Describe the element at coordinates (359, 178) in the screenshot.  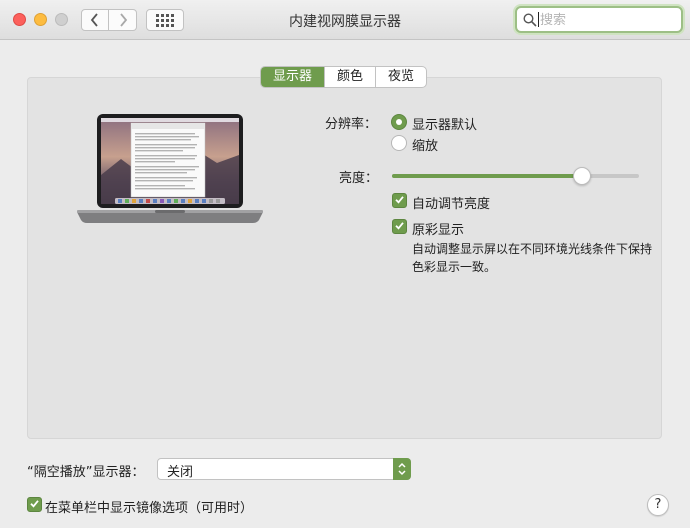
I see `brightness-label: 亮度：` at that location.